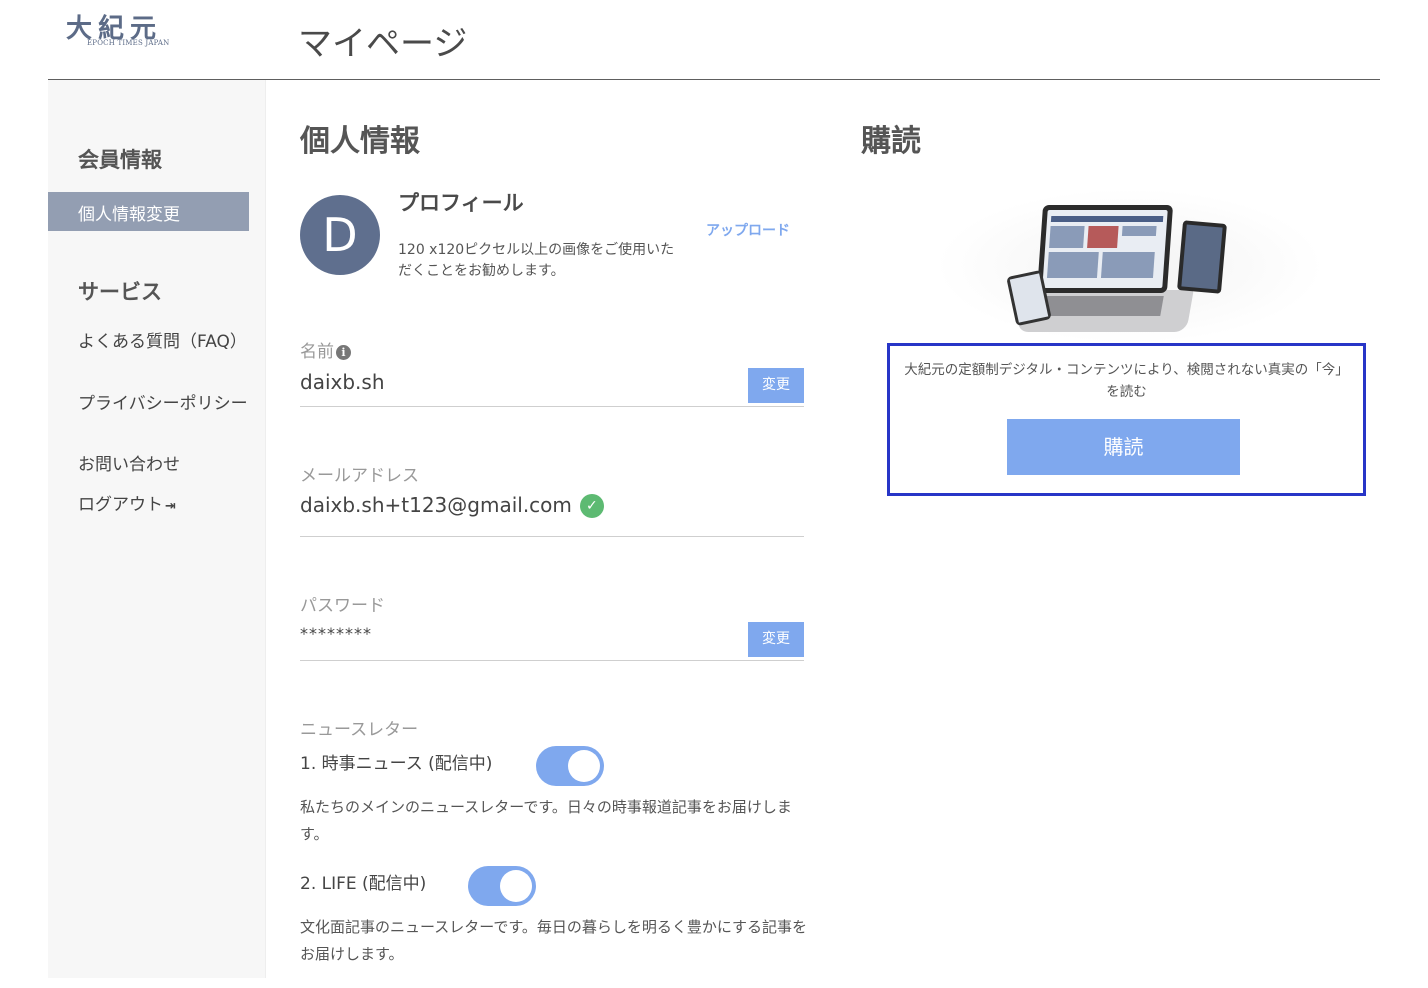 This screenshot has width=1428, height=988. I want to click on newsletter-toggle-news, so click(570, 766).